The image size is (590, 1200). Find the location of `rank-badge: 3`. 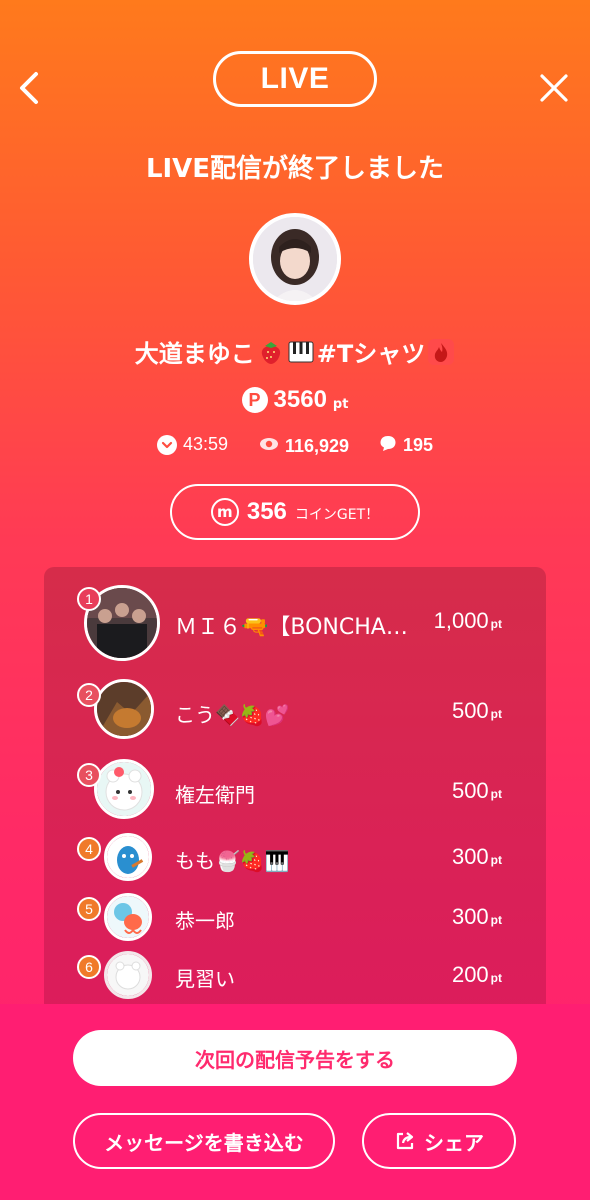

rank-badge: 3 is located at coordinates (89, 775).